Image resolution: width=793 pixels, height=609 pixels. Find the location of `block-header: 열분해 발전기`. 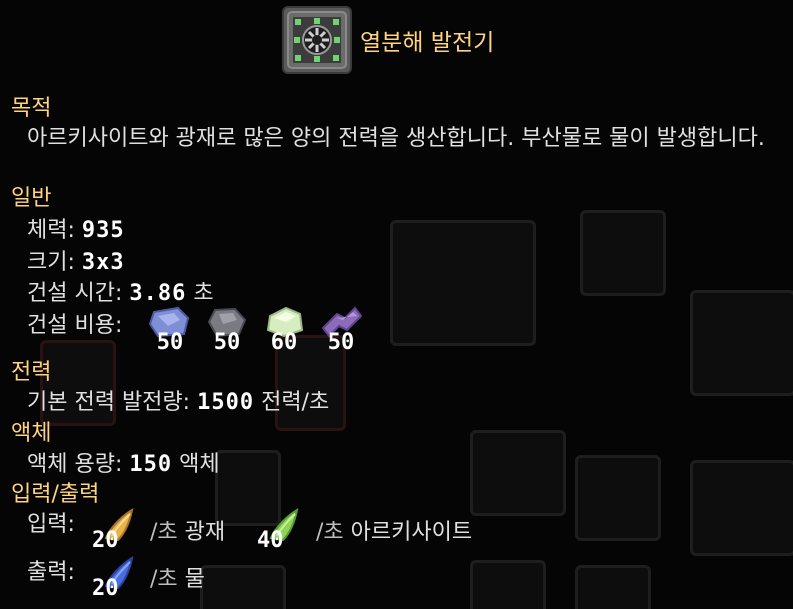

block-header: 열분해 발전기 is located at coordinates (388, 40).